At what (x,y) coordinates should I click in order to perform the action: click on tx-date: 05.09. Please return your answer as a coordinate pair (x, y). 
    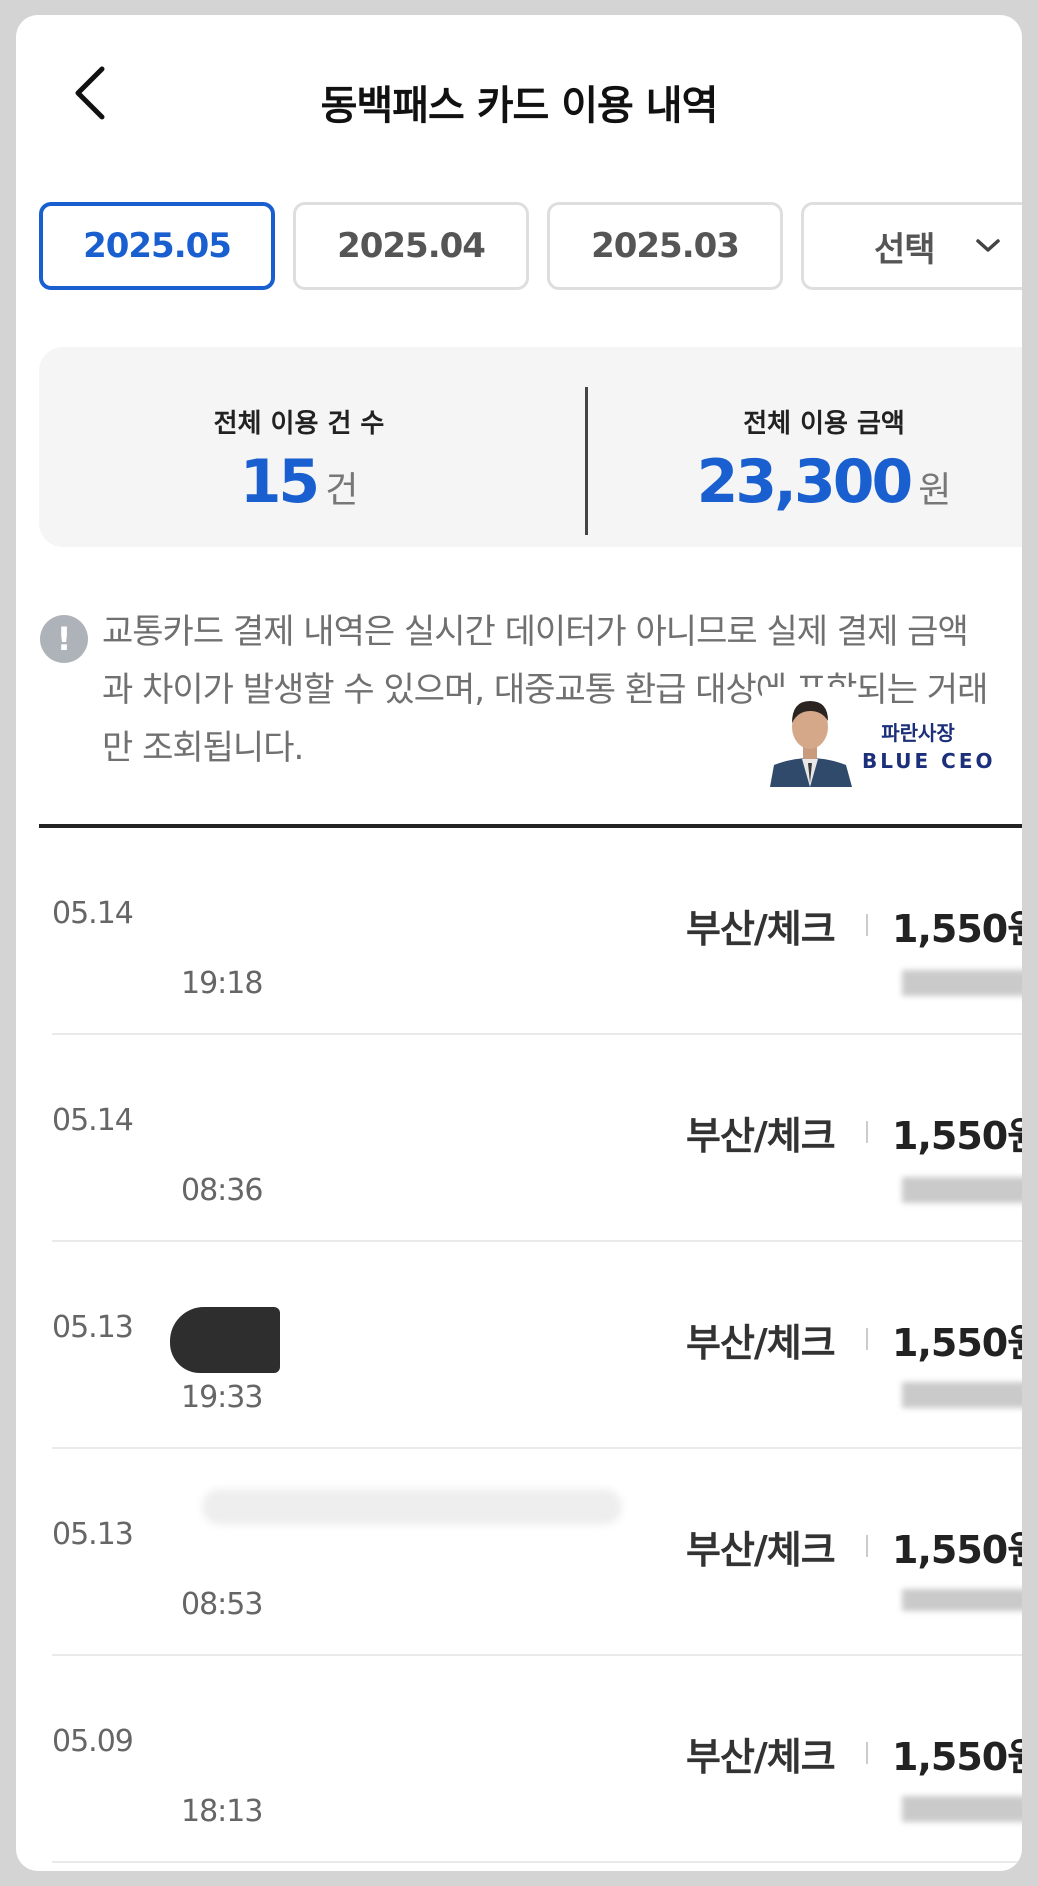
    Looking at the image, I should click on (93, 1741).